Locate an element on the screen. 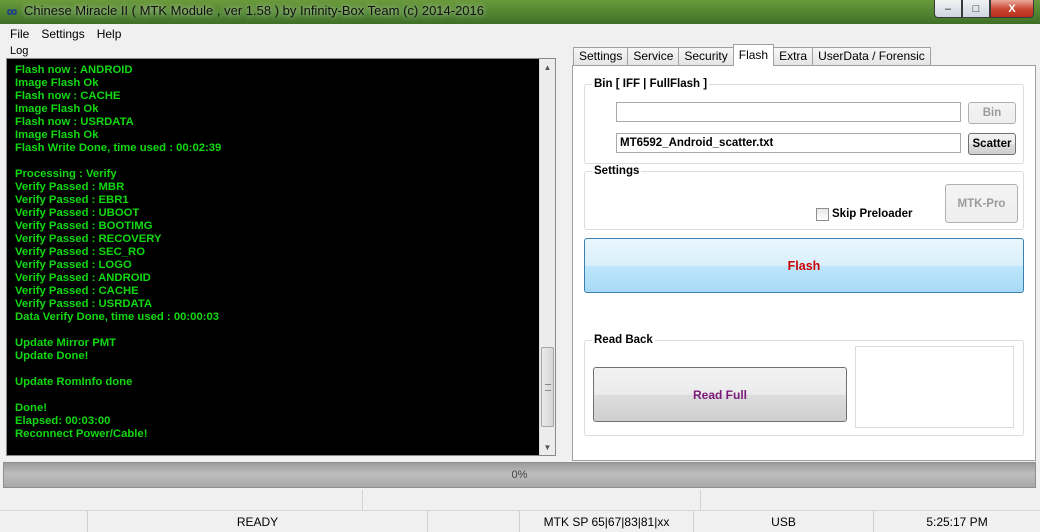  skip-preloader-checkbox is located at coordinates (822, 214).